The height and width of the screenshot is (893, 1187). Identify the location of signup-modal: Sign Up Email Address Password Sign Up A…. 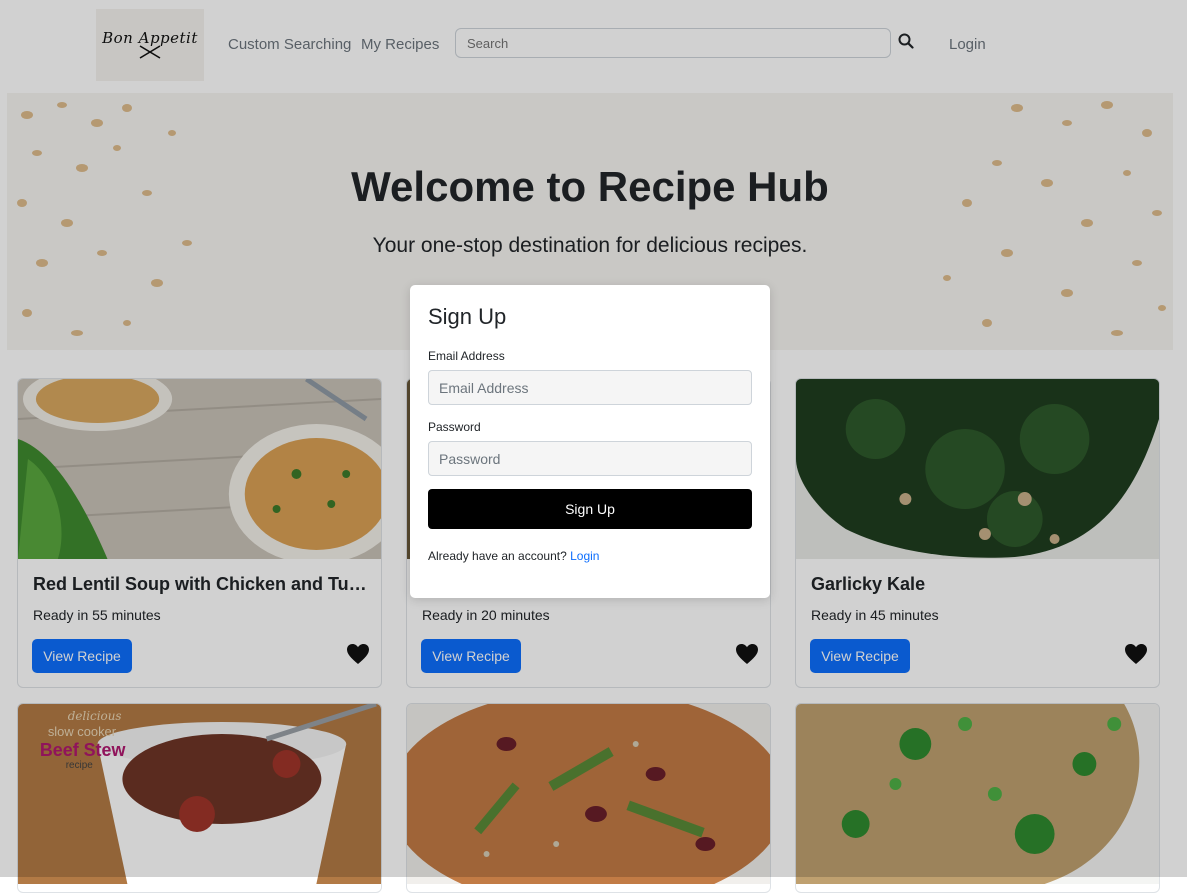
(590, 441).